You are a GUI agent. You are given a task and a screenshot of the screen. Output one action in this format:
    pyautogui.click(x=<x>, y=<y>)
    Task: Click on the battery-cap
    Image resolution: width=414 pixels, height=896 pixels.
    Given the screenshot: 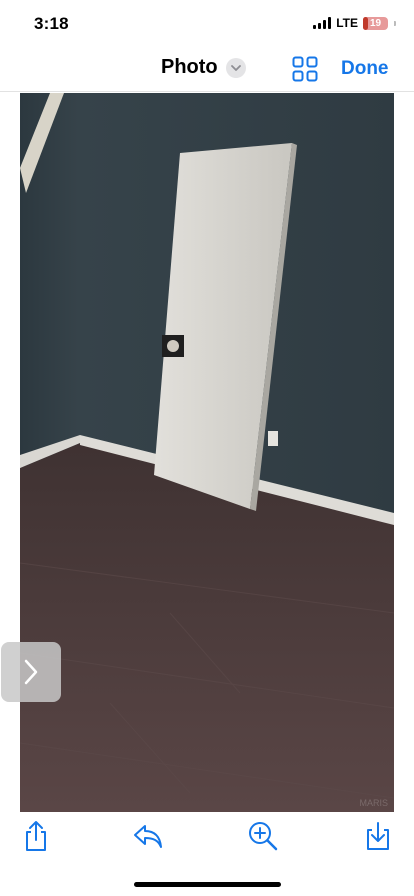 What is the action you would take?
    pyautogui.click(x=395, y=23)
    